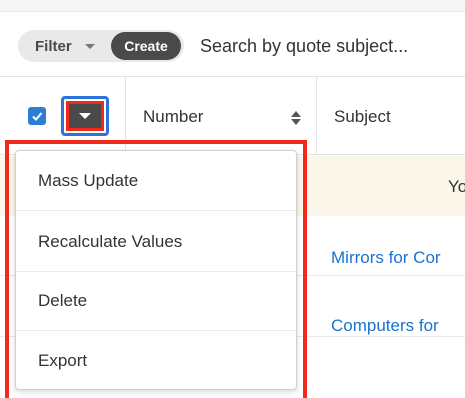  Describe the element at coordinates (53, 46) in the screenshot. I see `filter-label: Filter` at that location.